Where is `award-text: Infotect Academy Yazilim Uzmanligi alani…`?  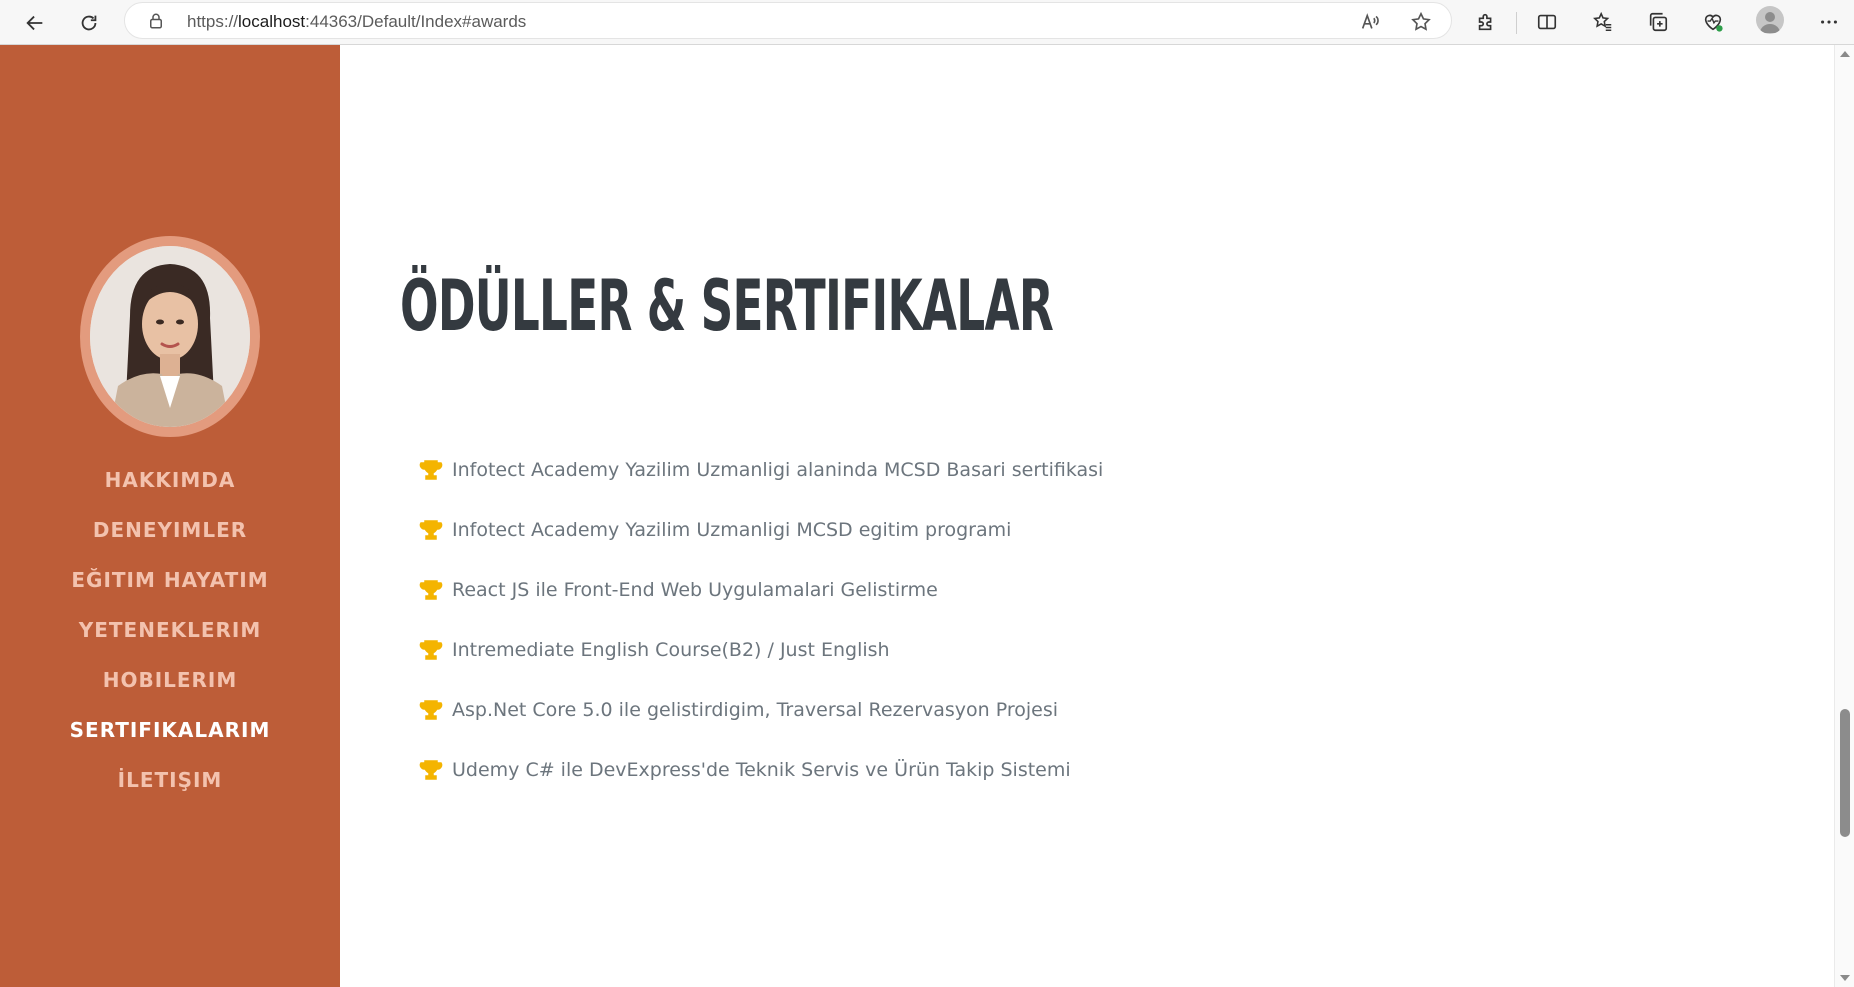 award-text: Infotect Academy Yazilim Uzmanligi alani… is located at coordinates (778, 470).